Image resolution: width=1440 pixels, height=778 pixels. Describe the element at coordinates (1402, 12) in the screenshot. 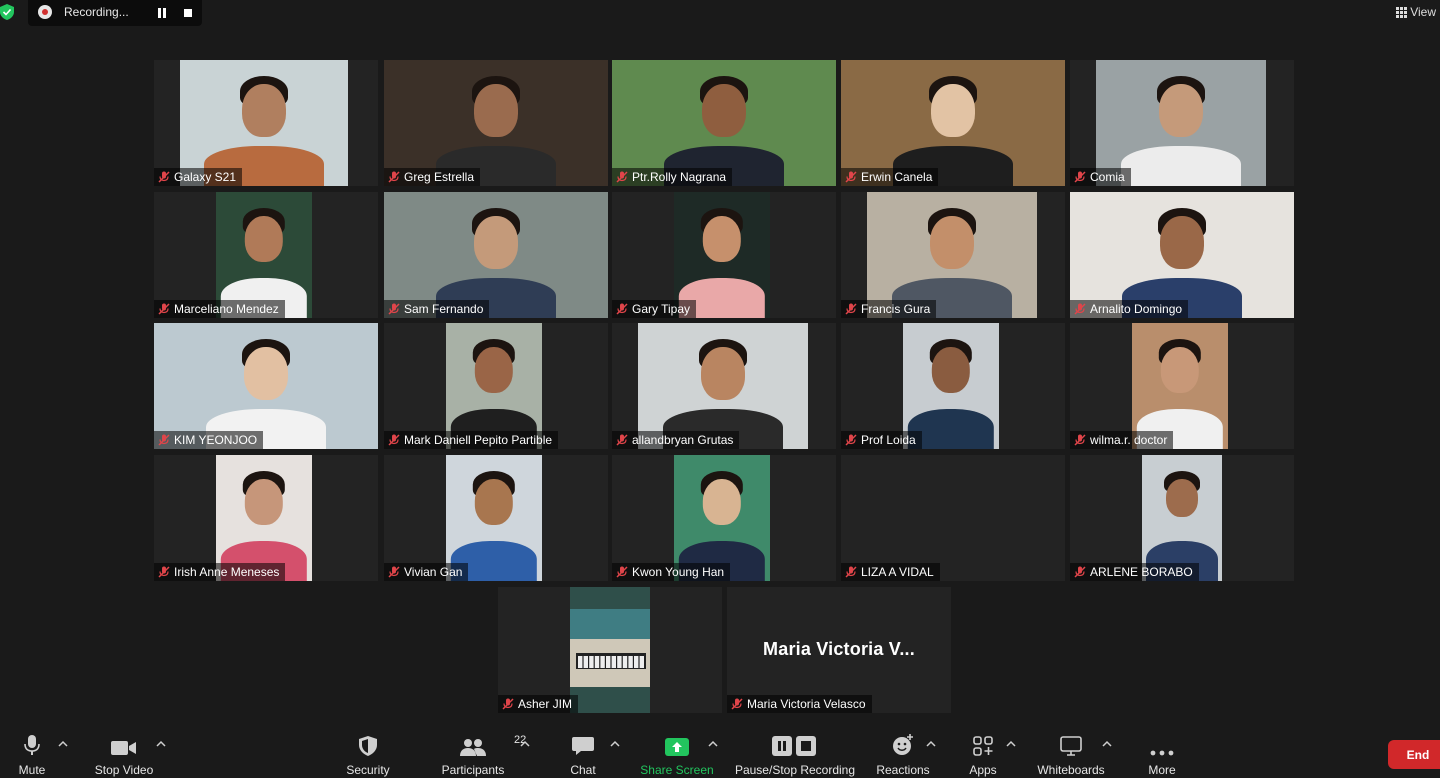

I see `grid-view-icon` at that location.